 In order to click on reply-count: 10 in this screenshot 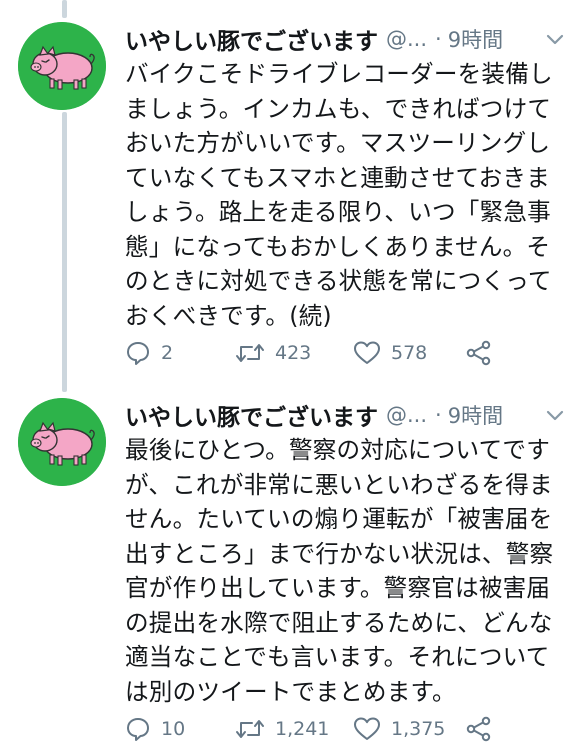, I will do `click(173, 729)`.